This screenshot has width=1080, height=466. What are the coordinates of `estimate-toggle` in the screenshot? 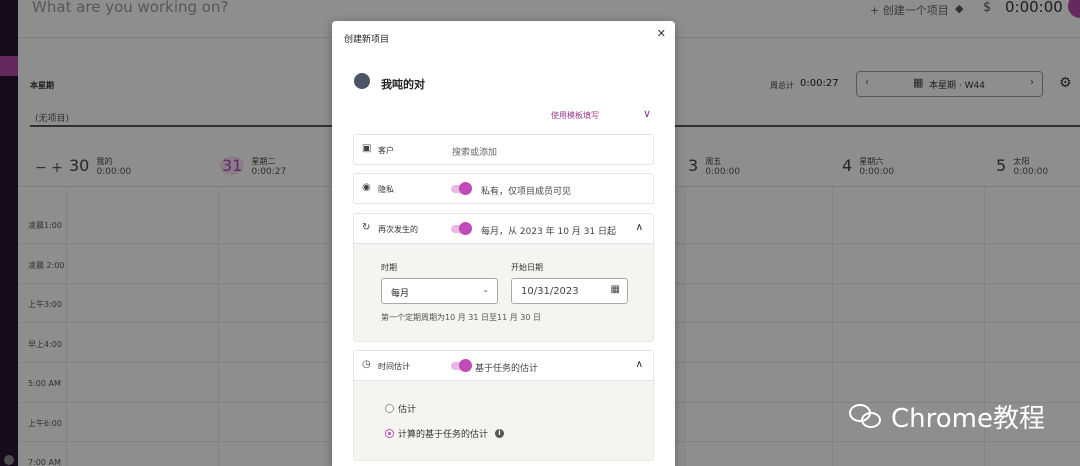 It's located at (461, 366).